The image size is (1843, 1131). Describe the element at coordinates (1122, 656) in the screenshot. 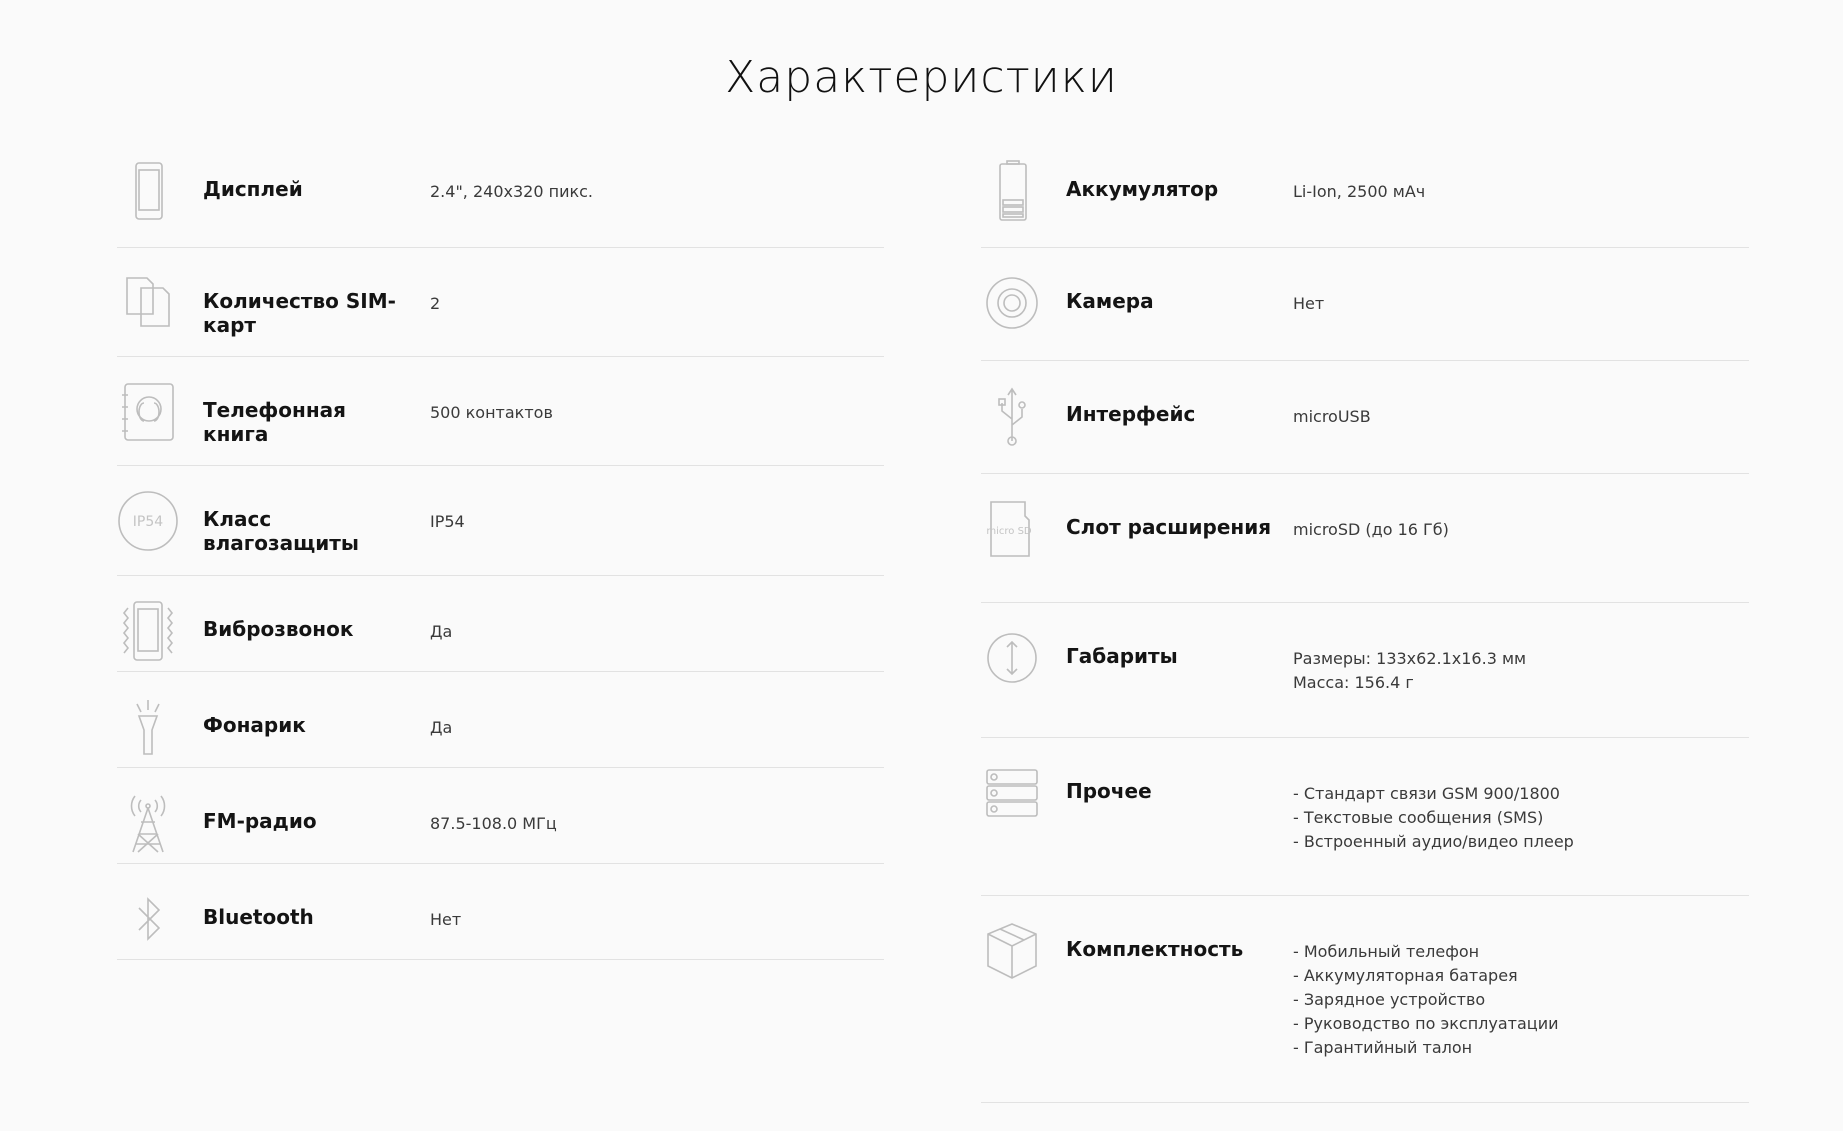

I see `spec-label: Габариты` at that location.